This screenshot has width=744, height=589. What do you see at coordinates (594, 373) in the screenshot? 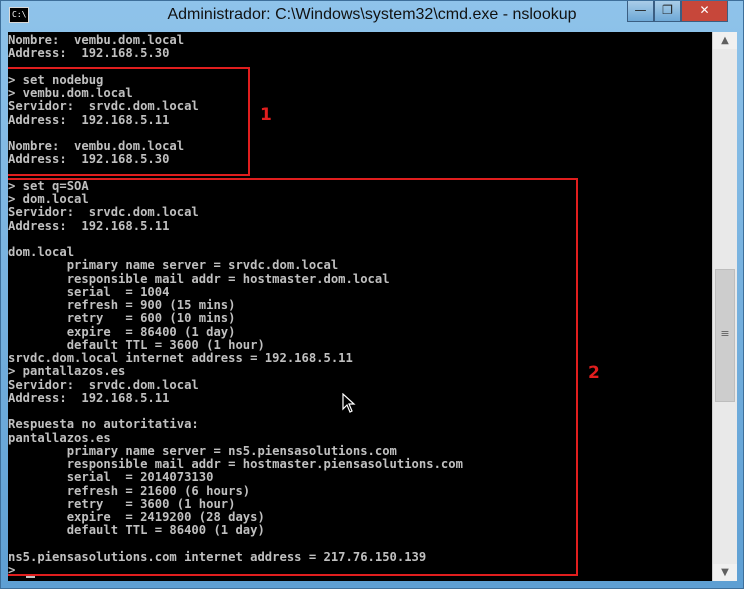
I see `annotation-label-2: 2` at bounding box center [594, 373].